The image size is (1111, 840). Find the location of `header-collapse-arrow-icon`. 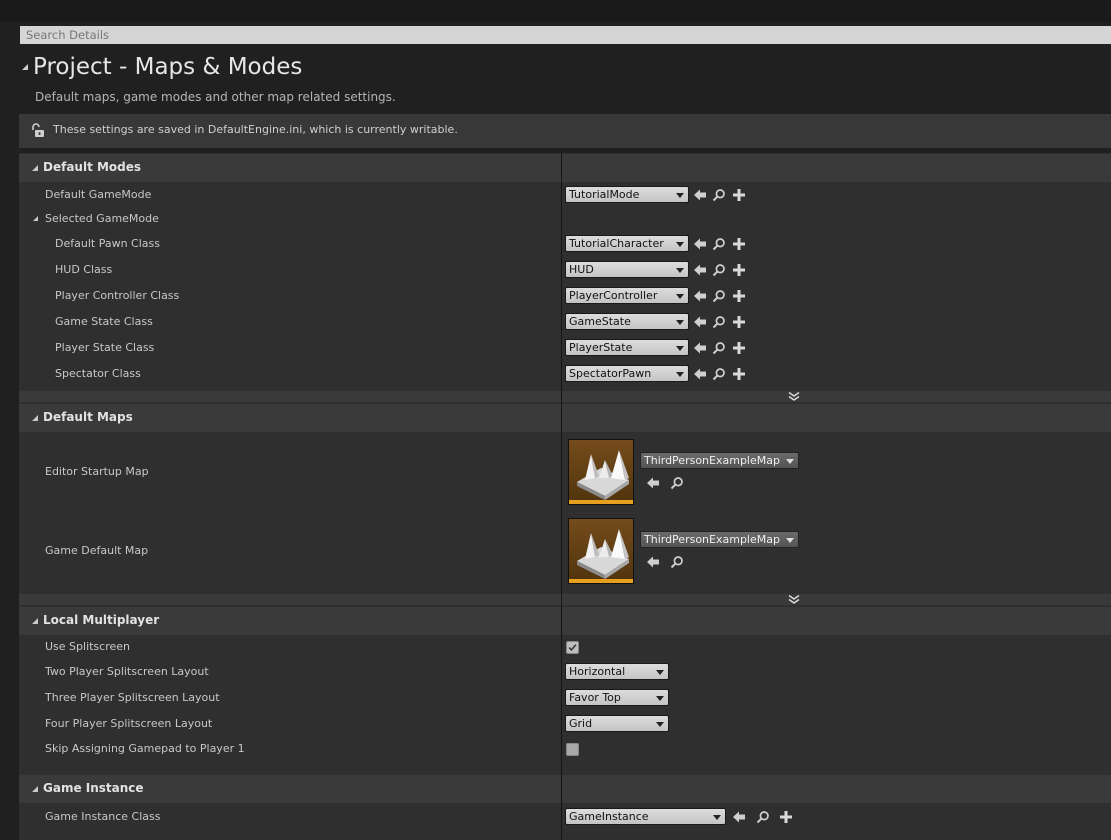

header-collapse-arrow-icon is located at coordinates (25, 67).